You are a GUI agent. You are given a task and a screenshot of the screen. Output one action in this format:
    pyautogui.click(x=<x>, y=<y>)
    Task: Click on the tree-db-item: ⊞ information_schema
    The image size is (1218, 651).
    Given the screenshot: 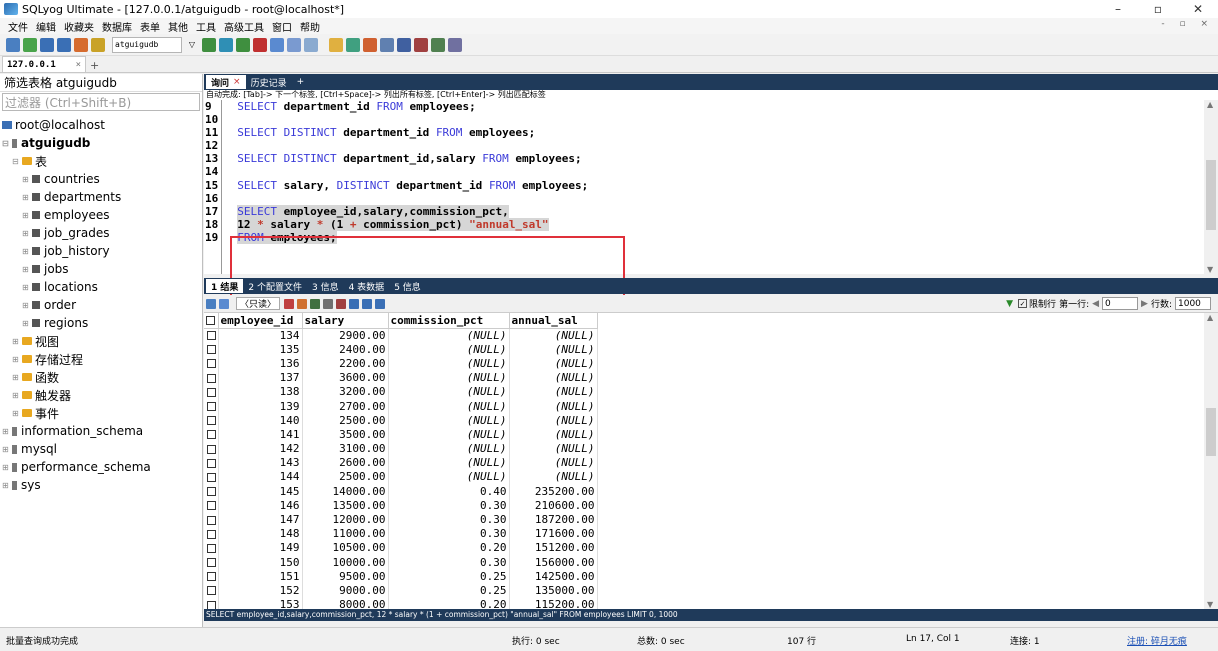 What is the action you would take?
    pyautogui.click(x=101, y=431)
    